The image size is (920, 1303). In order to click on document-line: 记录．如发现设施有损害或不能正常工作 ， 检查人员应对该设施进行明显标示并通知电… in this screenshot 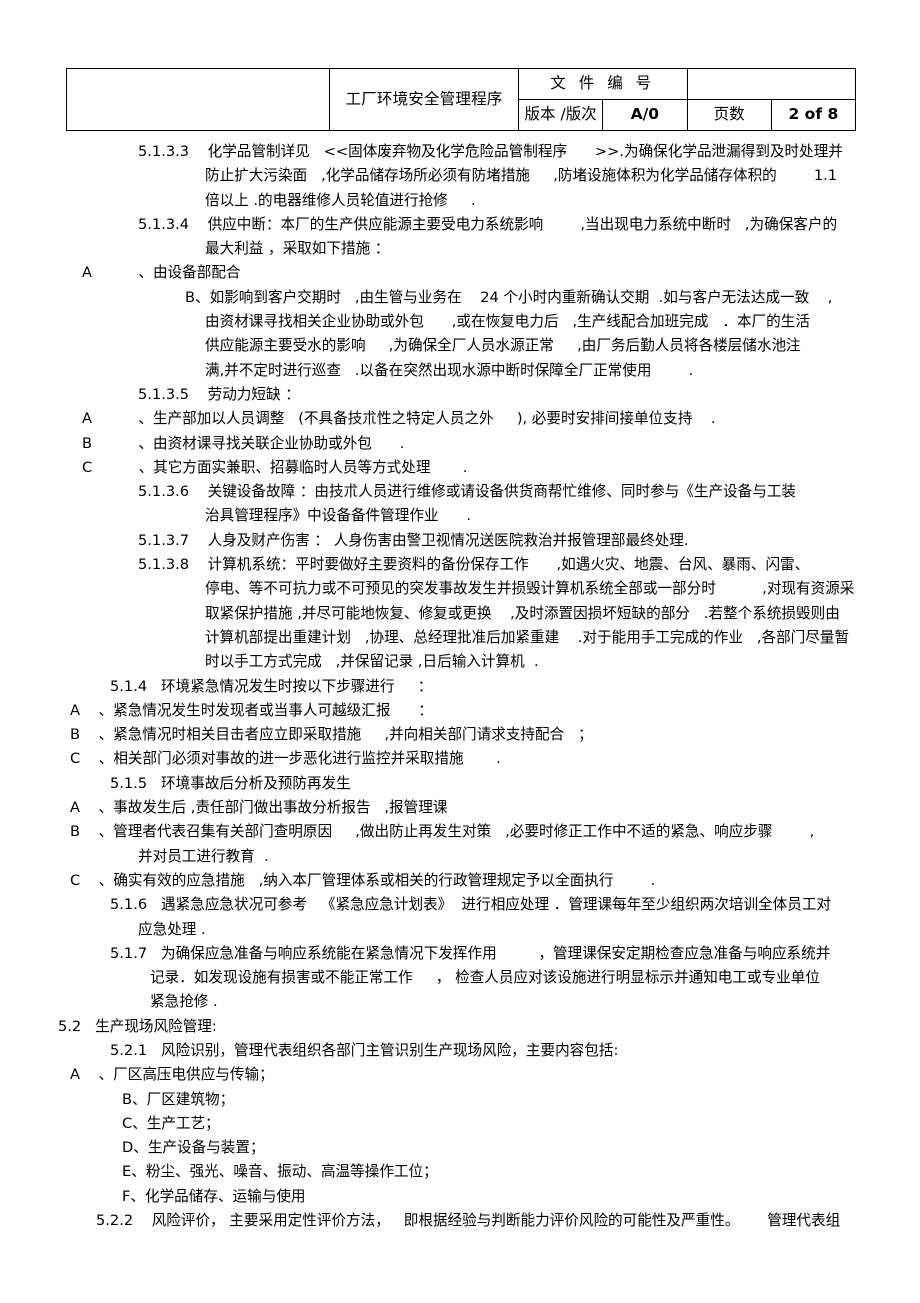, I will do `click(485, 978)`.